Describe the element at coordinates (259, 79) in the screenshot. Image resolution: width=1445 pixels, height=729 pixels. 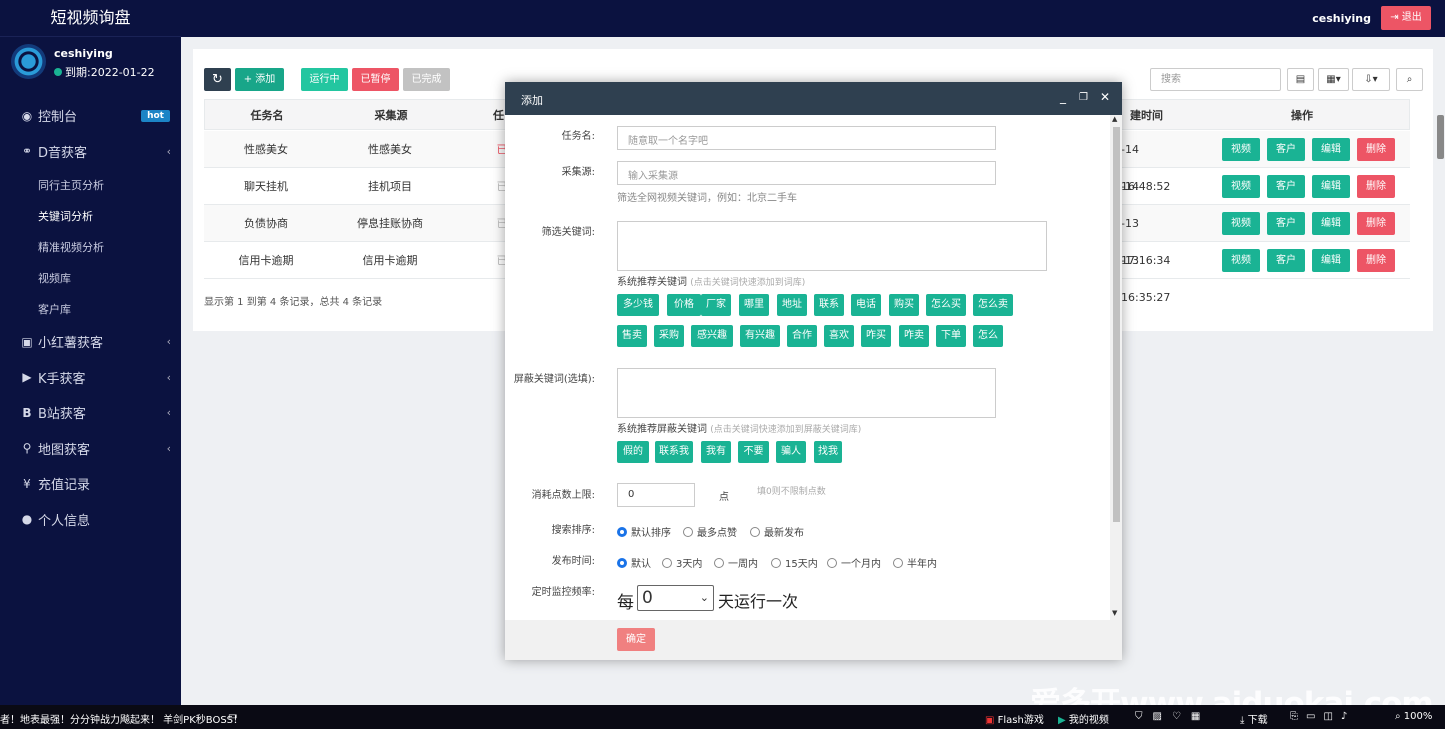
I see `add-button: + 添加` at that location.